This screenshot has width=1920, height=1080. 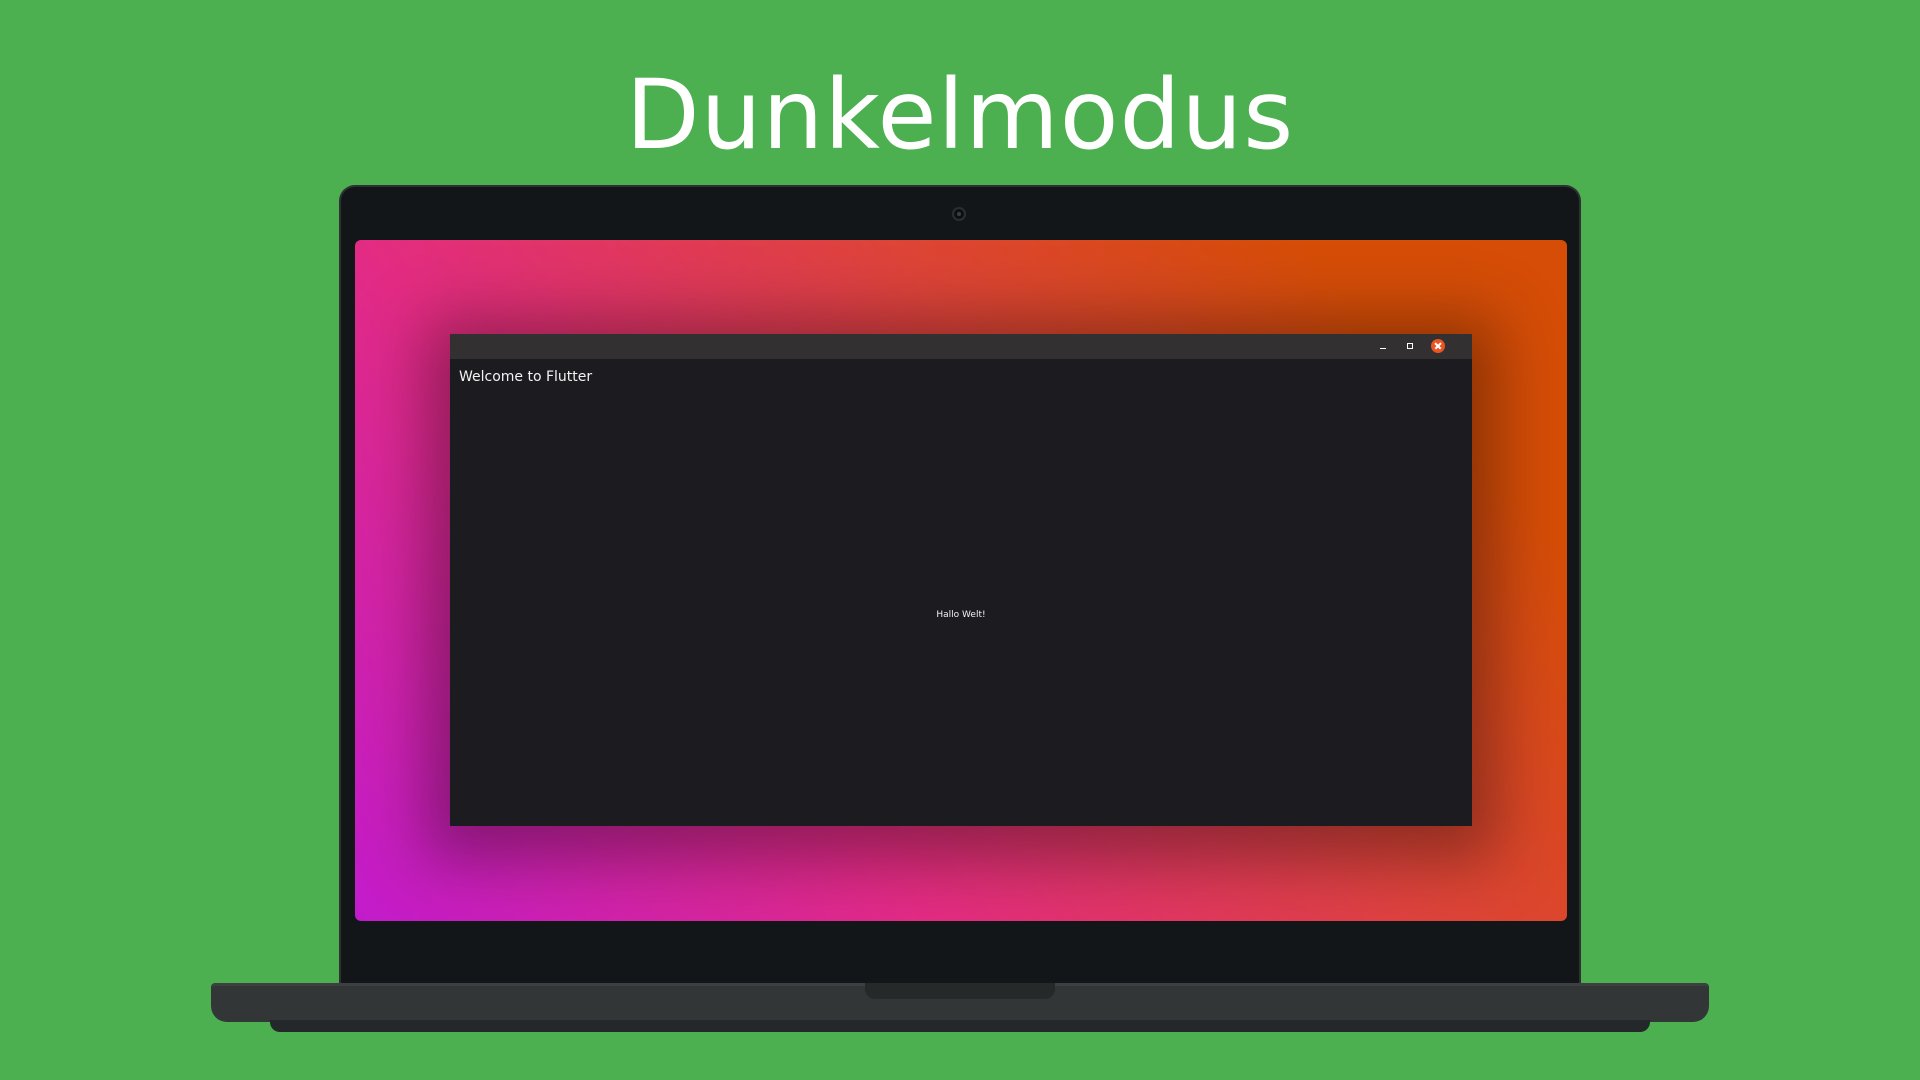 I want to click on laptop-foot, so click(x=960, y=1026).